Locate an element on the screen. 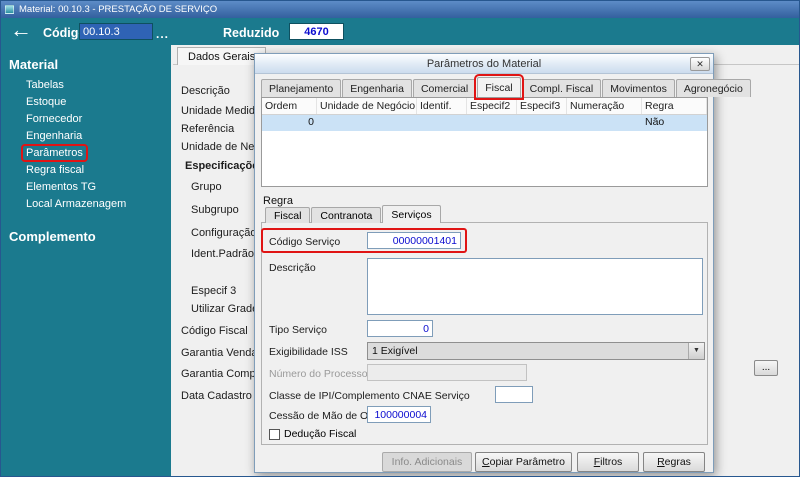  cessao-mao-obra-input is located at coordinates (399, 414).